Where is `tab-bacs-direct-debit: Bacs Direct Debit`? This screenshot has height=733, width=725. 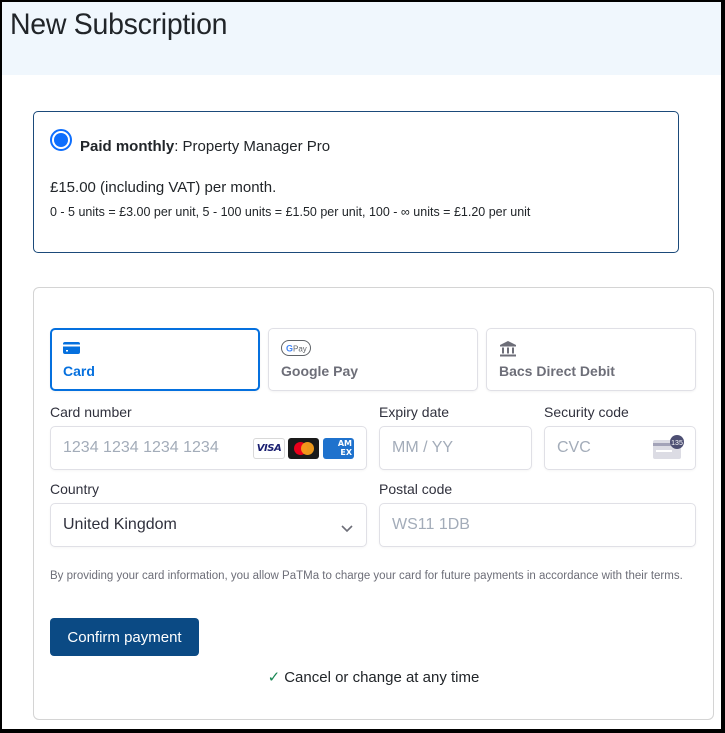
tab-bacs-direct-debit: Bacs Direct Debit is located at coordinates (591, 359).